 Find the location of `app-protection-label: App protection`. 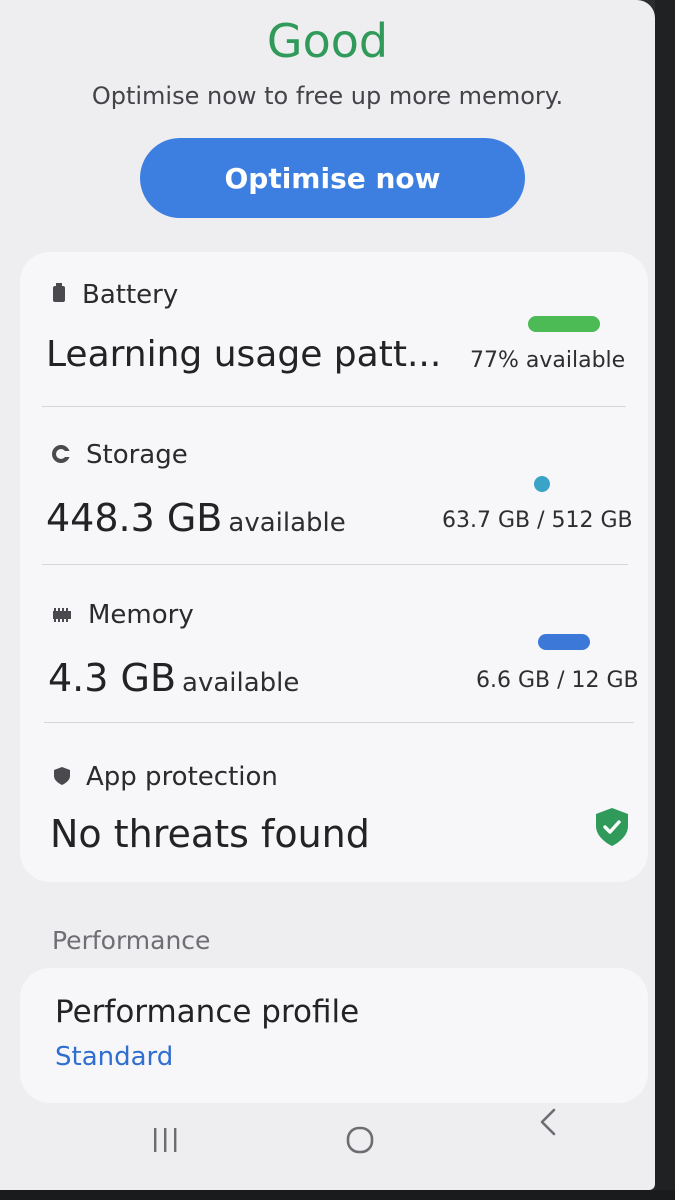

app-protection-label: App protection is located at coordinates (182, 777).